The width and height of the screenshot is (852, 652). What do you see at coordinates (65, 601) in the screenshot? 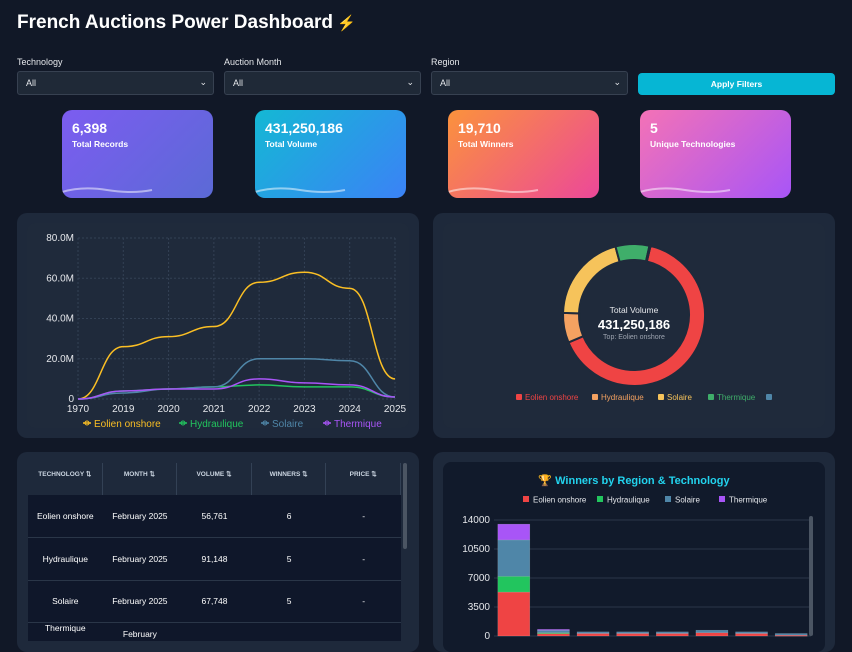
I see `cell-technology: Solaire` at bounding box center [65, 601].